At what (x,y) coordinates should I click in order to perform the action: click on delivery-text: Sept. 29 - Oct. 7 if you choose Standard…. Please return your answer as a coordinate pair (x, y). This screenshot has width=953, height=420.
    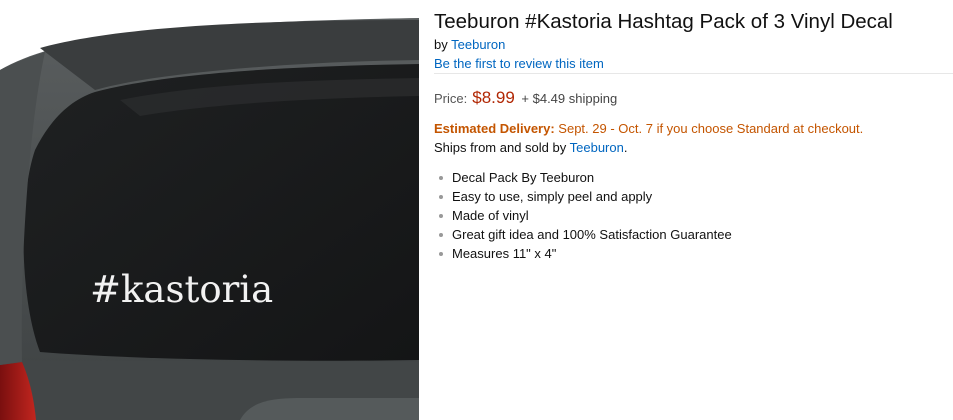
    Looking at the image, I should click on (711, 128).